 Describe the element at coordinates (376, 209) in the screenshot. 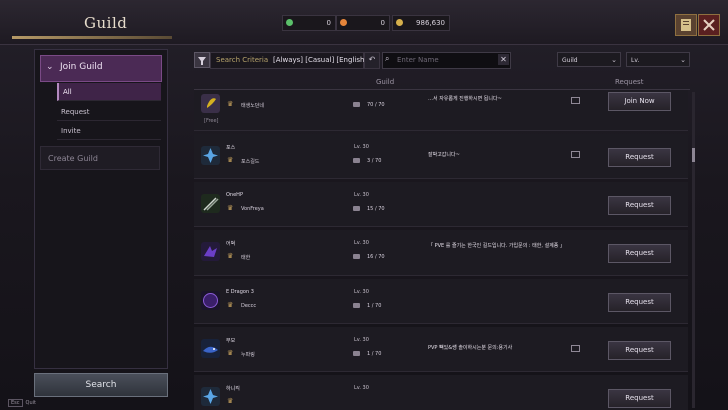

I see `guild-members: 15 / 70` at that location.